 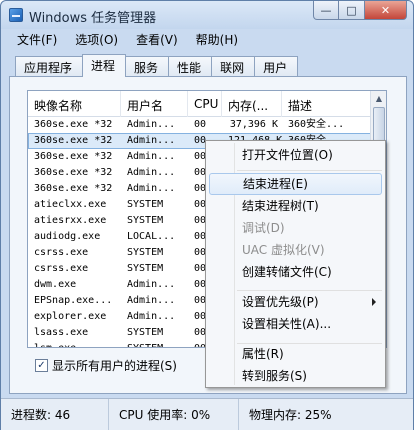 I want to click on minimize-button: —, so click(x=326, y=10).